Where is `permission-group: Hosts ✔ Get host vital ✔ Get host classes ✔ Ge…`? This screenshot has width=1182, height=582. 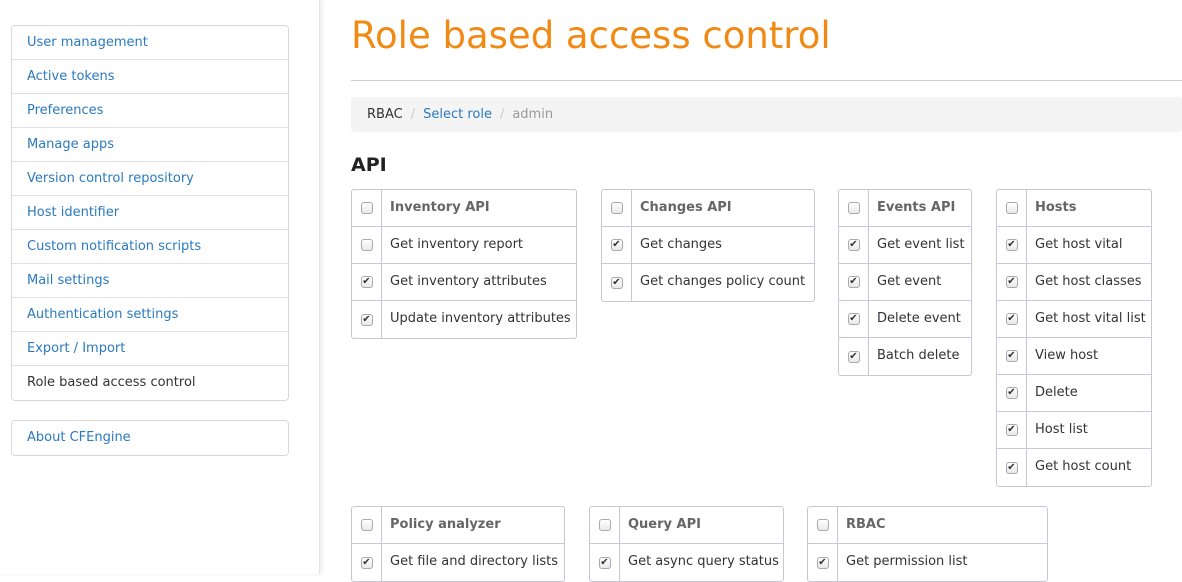 permission-group: Hosts ✔ Get host vital ✔ Get host classes ✔ Ge… is located at coordinates (1074, 338).